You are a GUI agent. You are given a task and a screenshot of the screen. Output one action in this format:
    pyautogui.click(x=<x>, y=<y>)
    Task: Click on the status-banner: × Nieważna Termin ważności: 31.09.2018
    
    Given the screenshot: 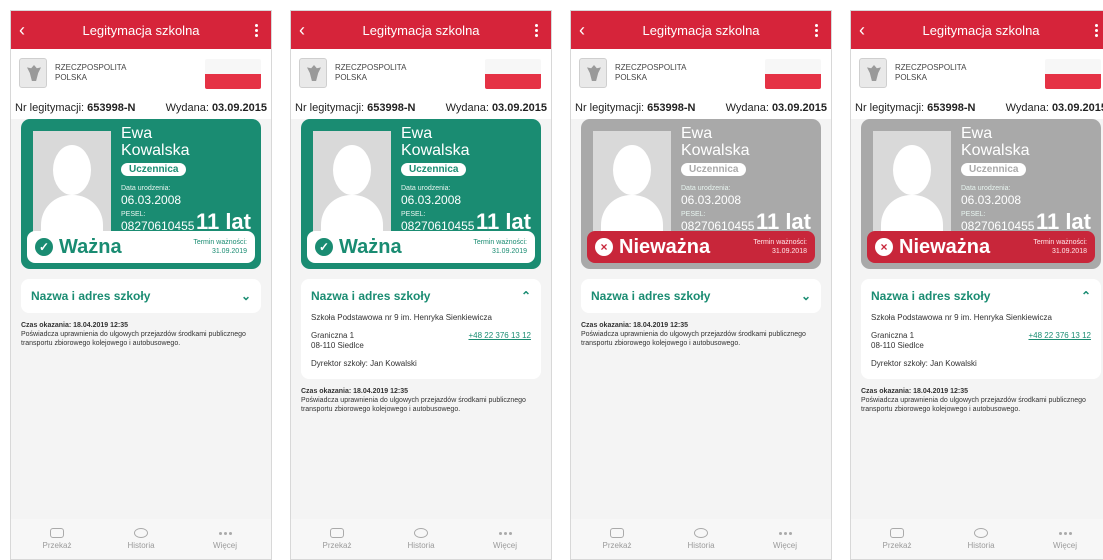 What is the action you would take?
    pyautogui.click(x=701, y=247)
    